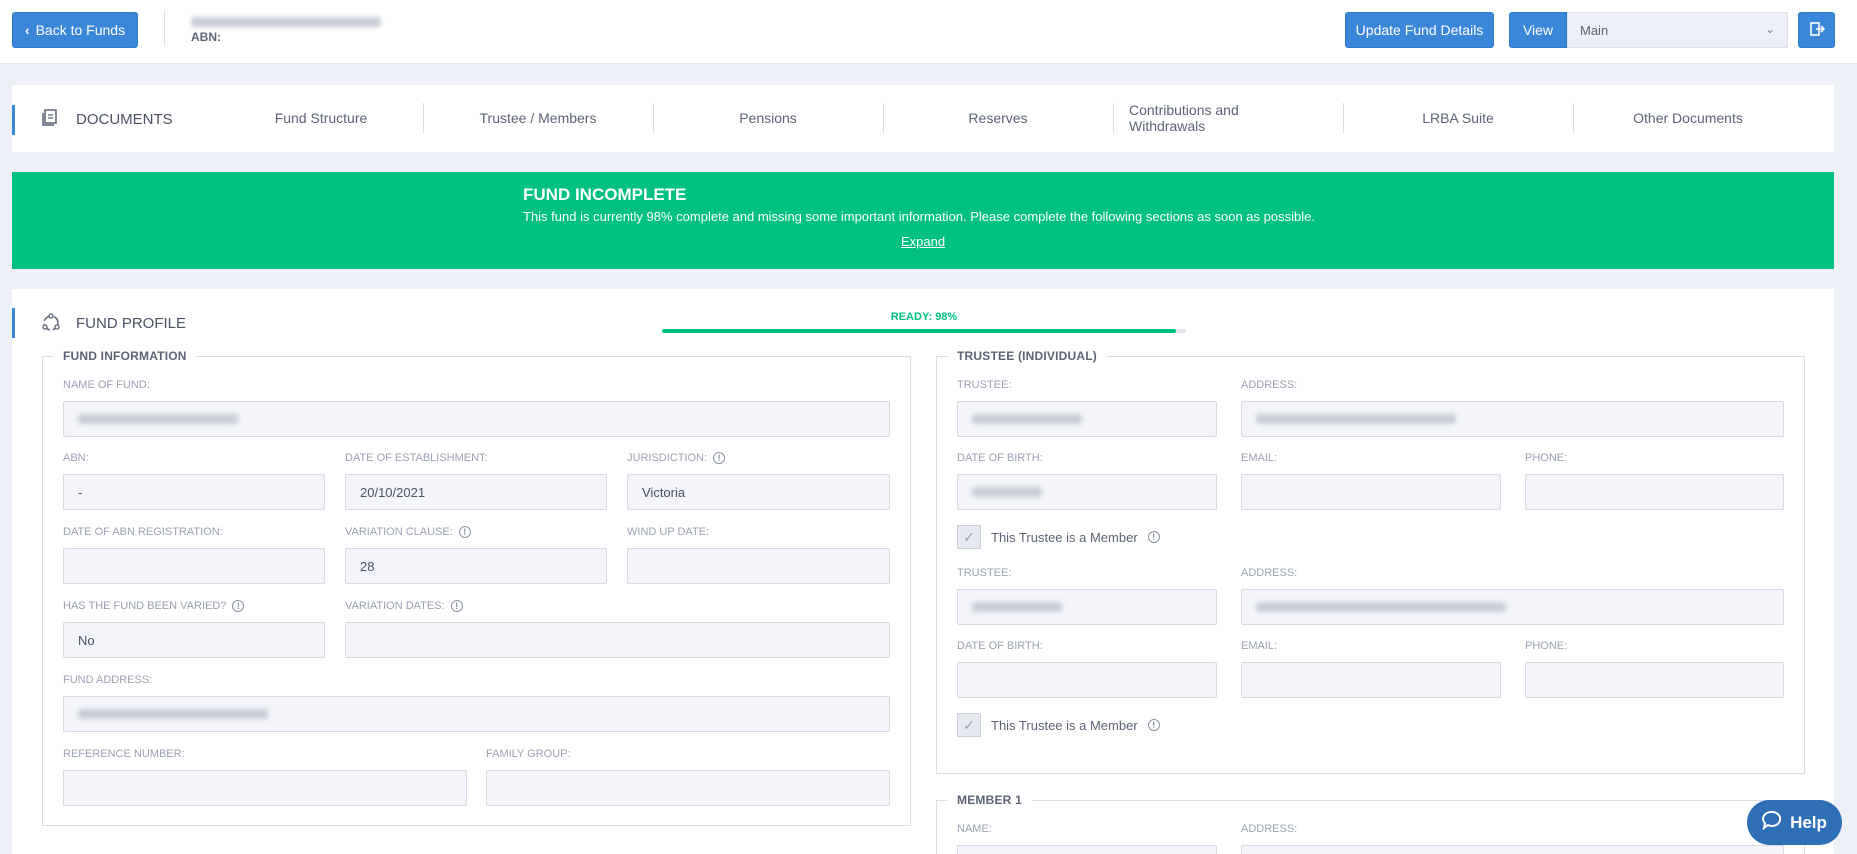 This screenshot has width=1857, height=854. What do you see at coordinates (404, 606) in the screenshot?
I see `variation-dates-label: VARIATION DATES:!` at bounding box center [404, 606].